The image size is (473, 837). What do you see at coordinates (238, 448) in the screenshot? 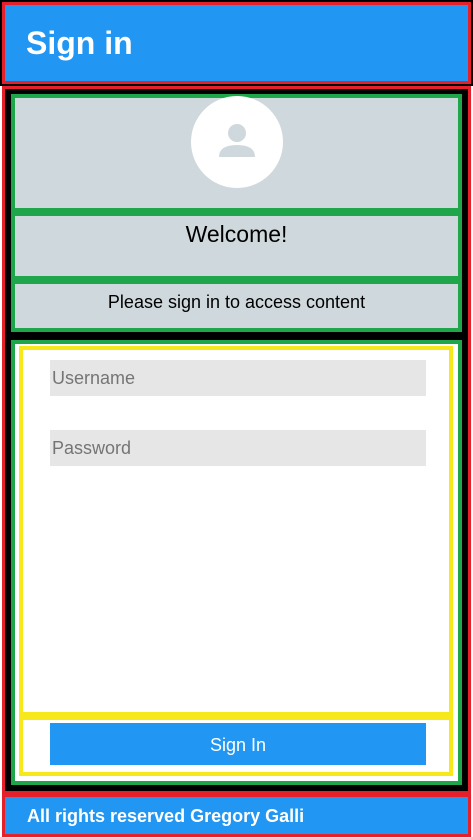
I see `password-input` at bounding box center [238, 448].